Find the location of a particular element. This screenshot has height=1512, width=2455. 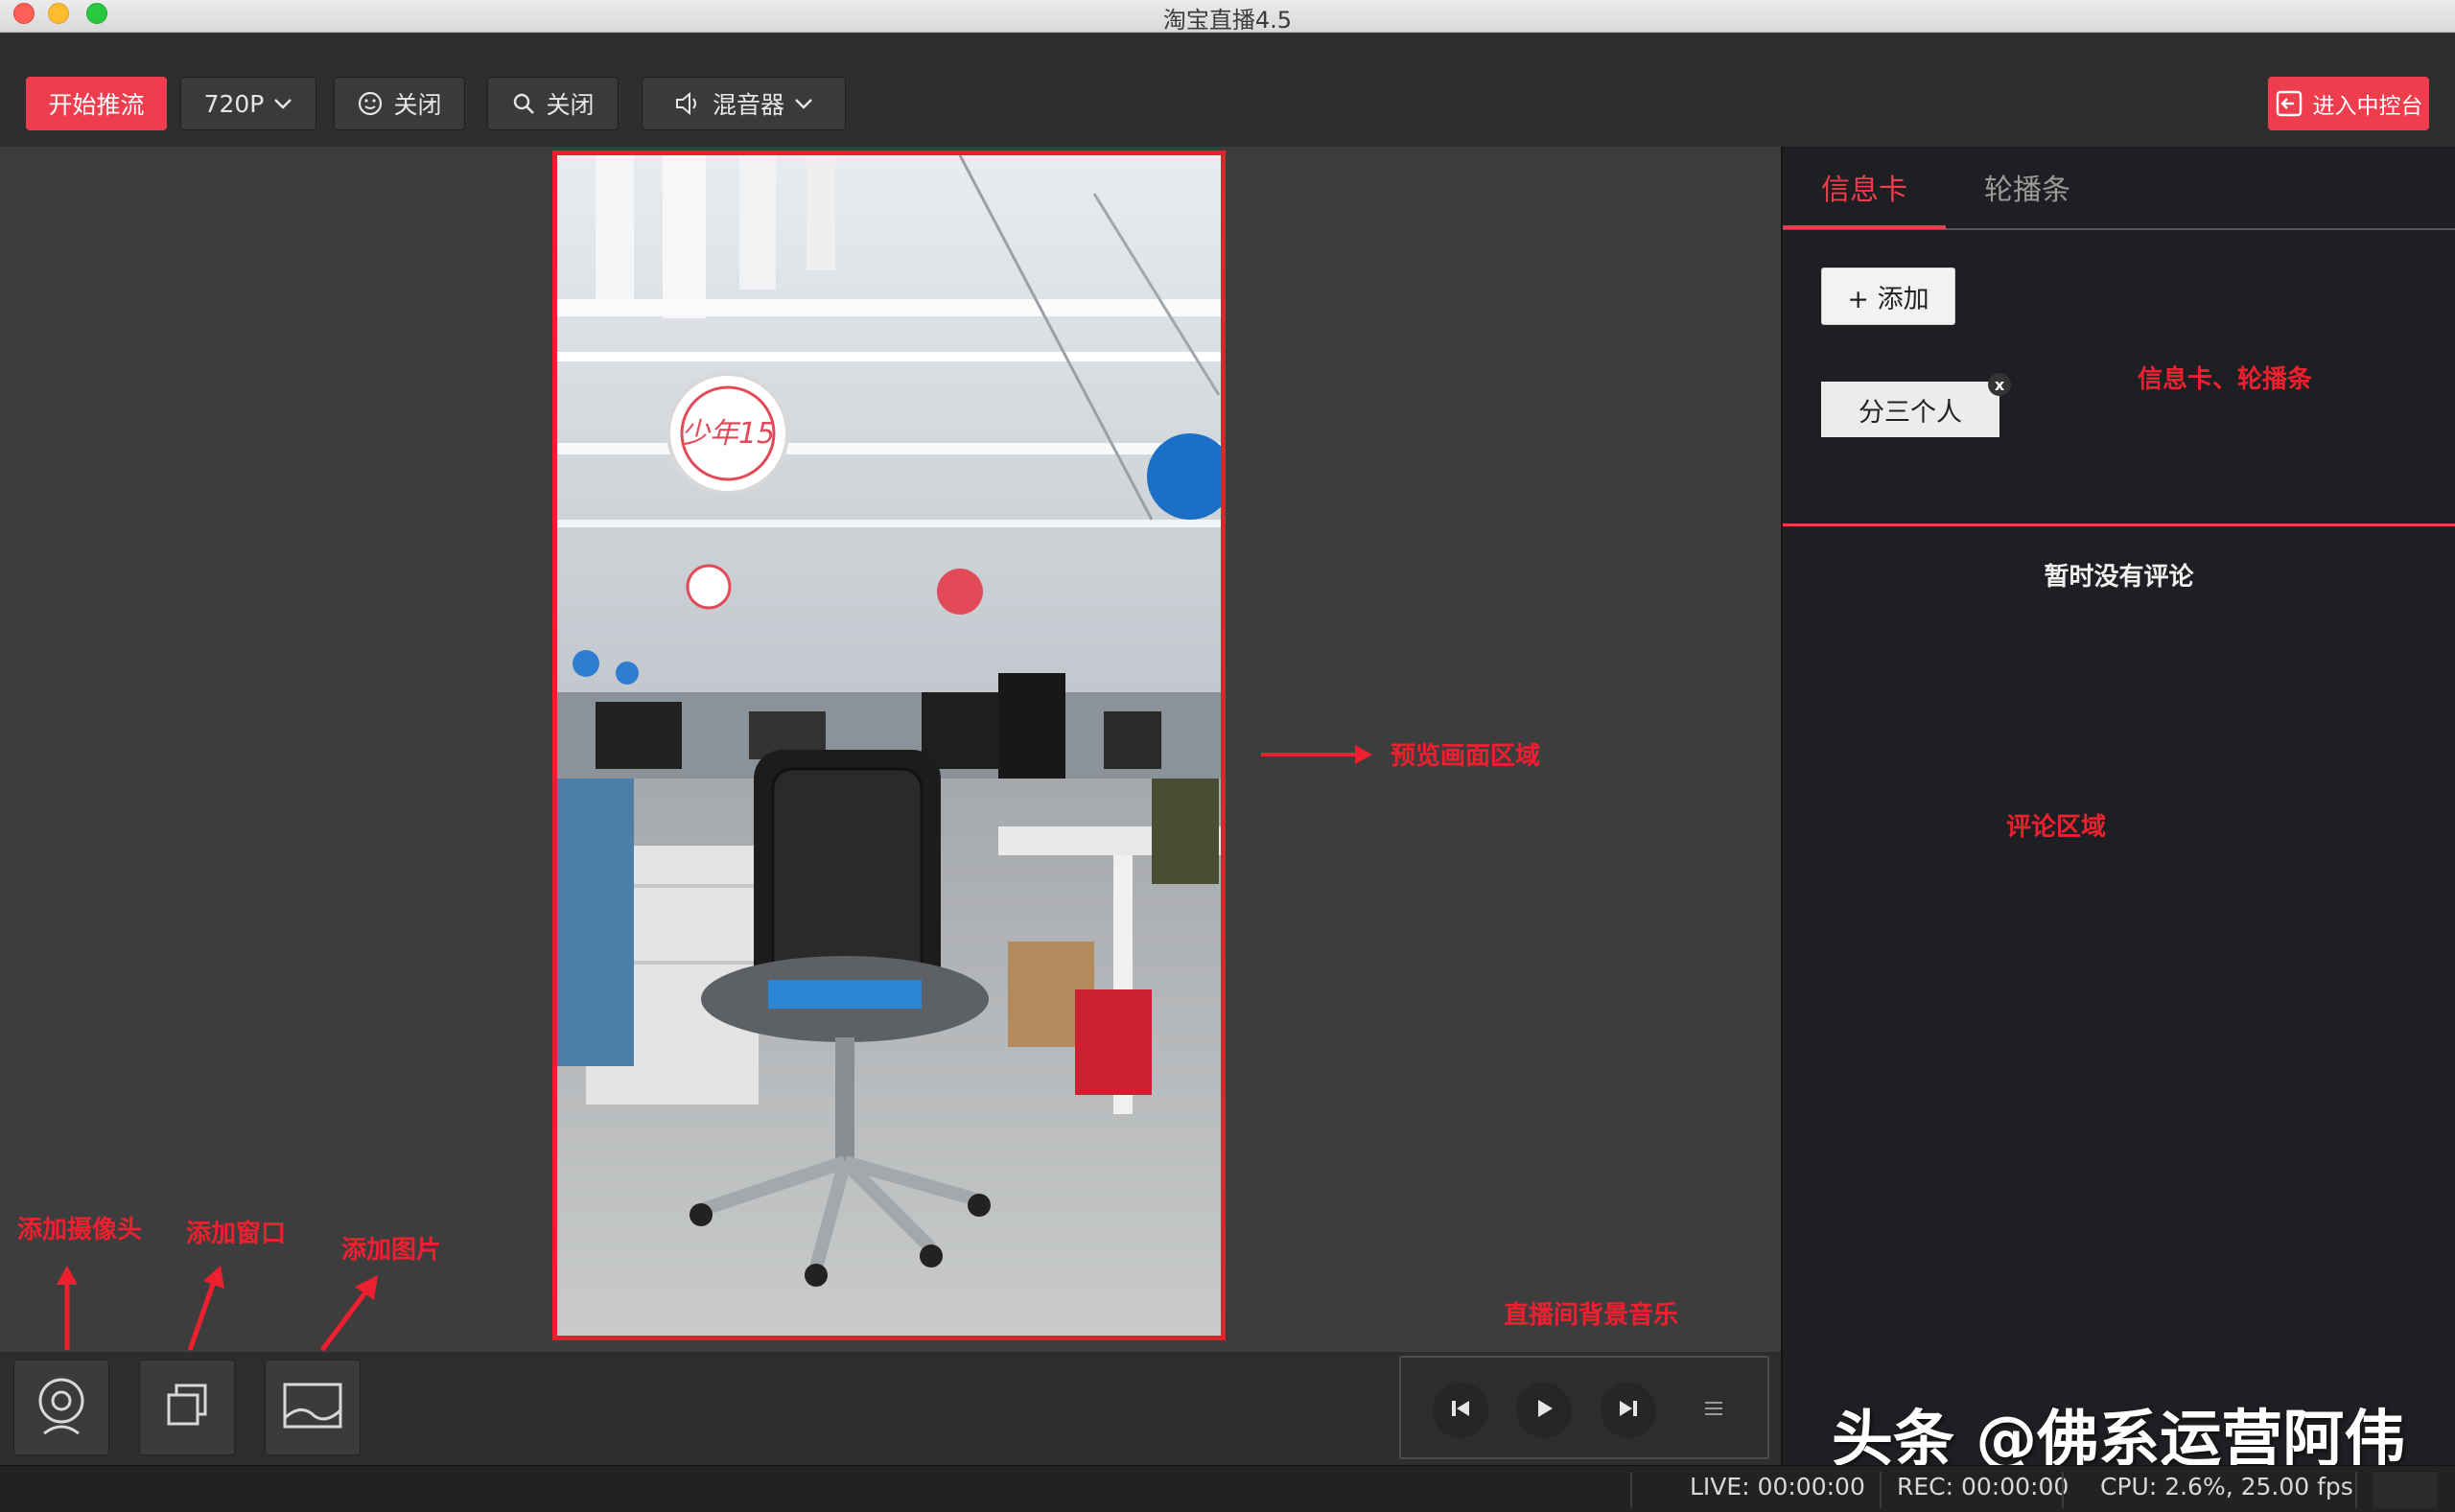

annotation-preview-area: 预览画面区域 is located at coordinates (1466, 756).